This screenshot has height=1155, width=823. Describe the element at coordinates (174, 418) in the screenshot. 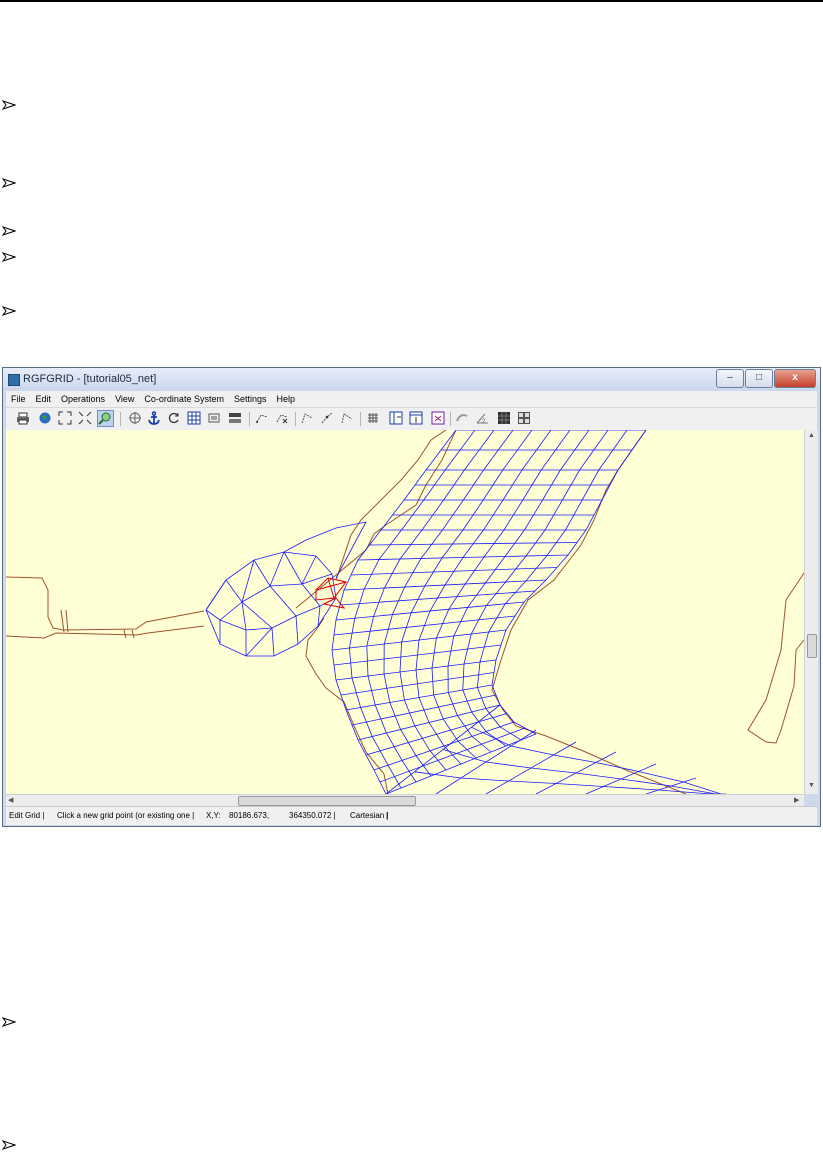

I see `refresh-icon` at that location.